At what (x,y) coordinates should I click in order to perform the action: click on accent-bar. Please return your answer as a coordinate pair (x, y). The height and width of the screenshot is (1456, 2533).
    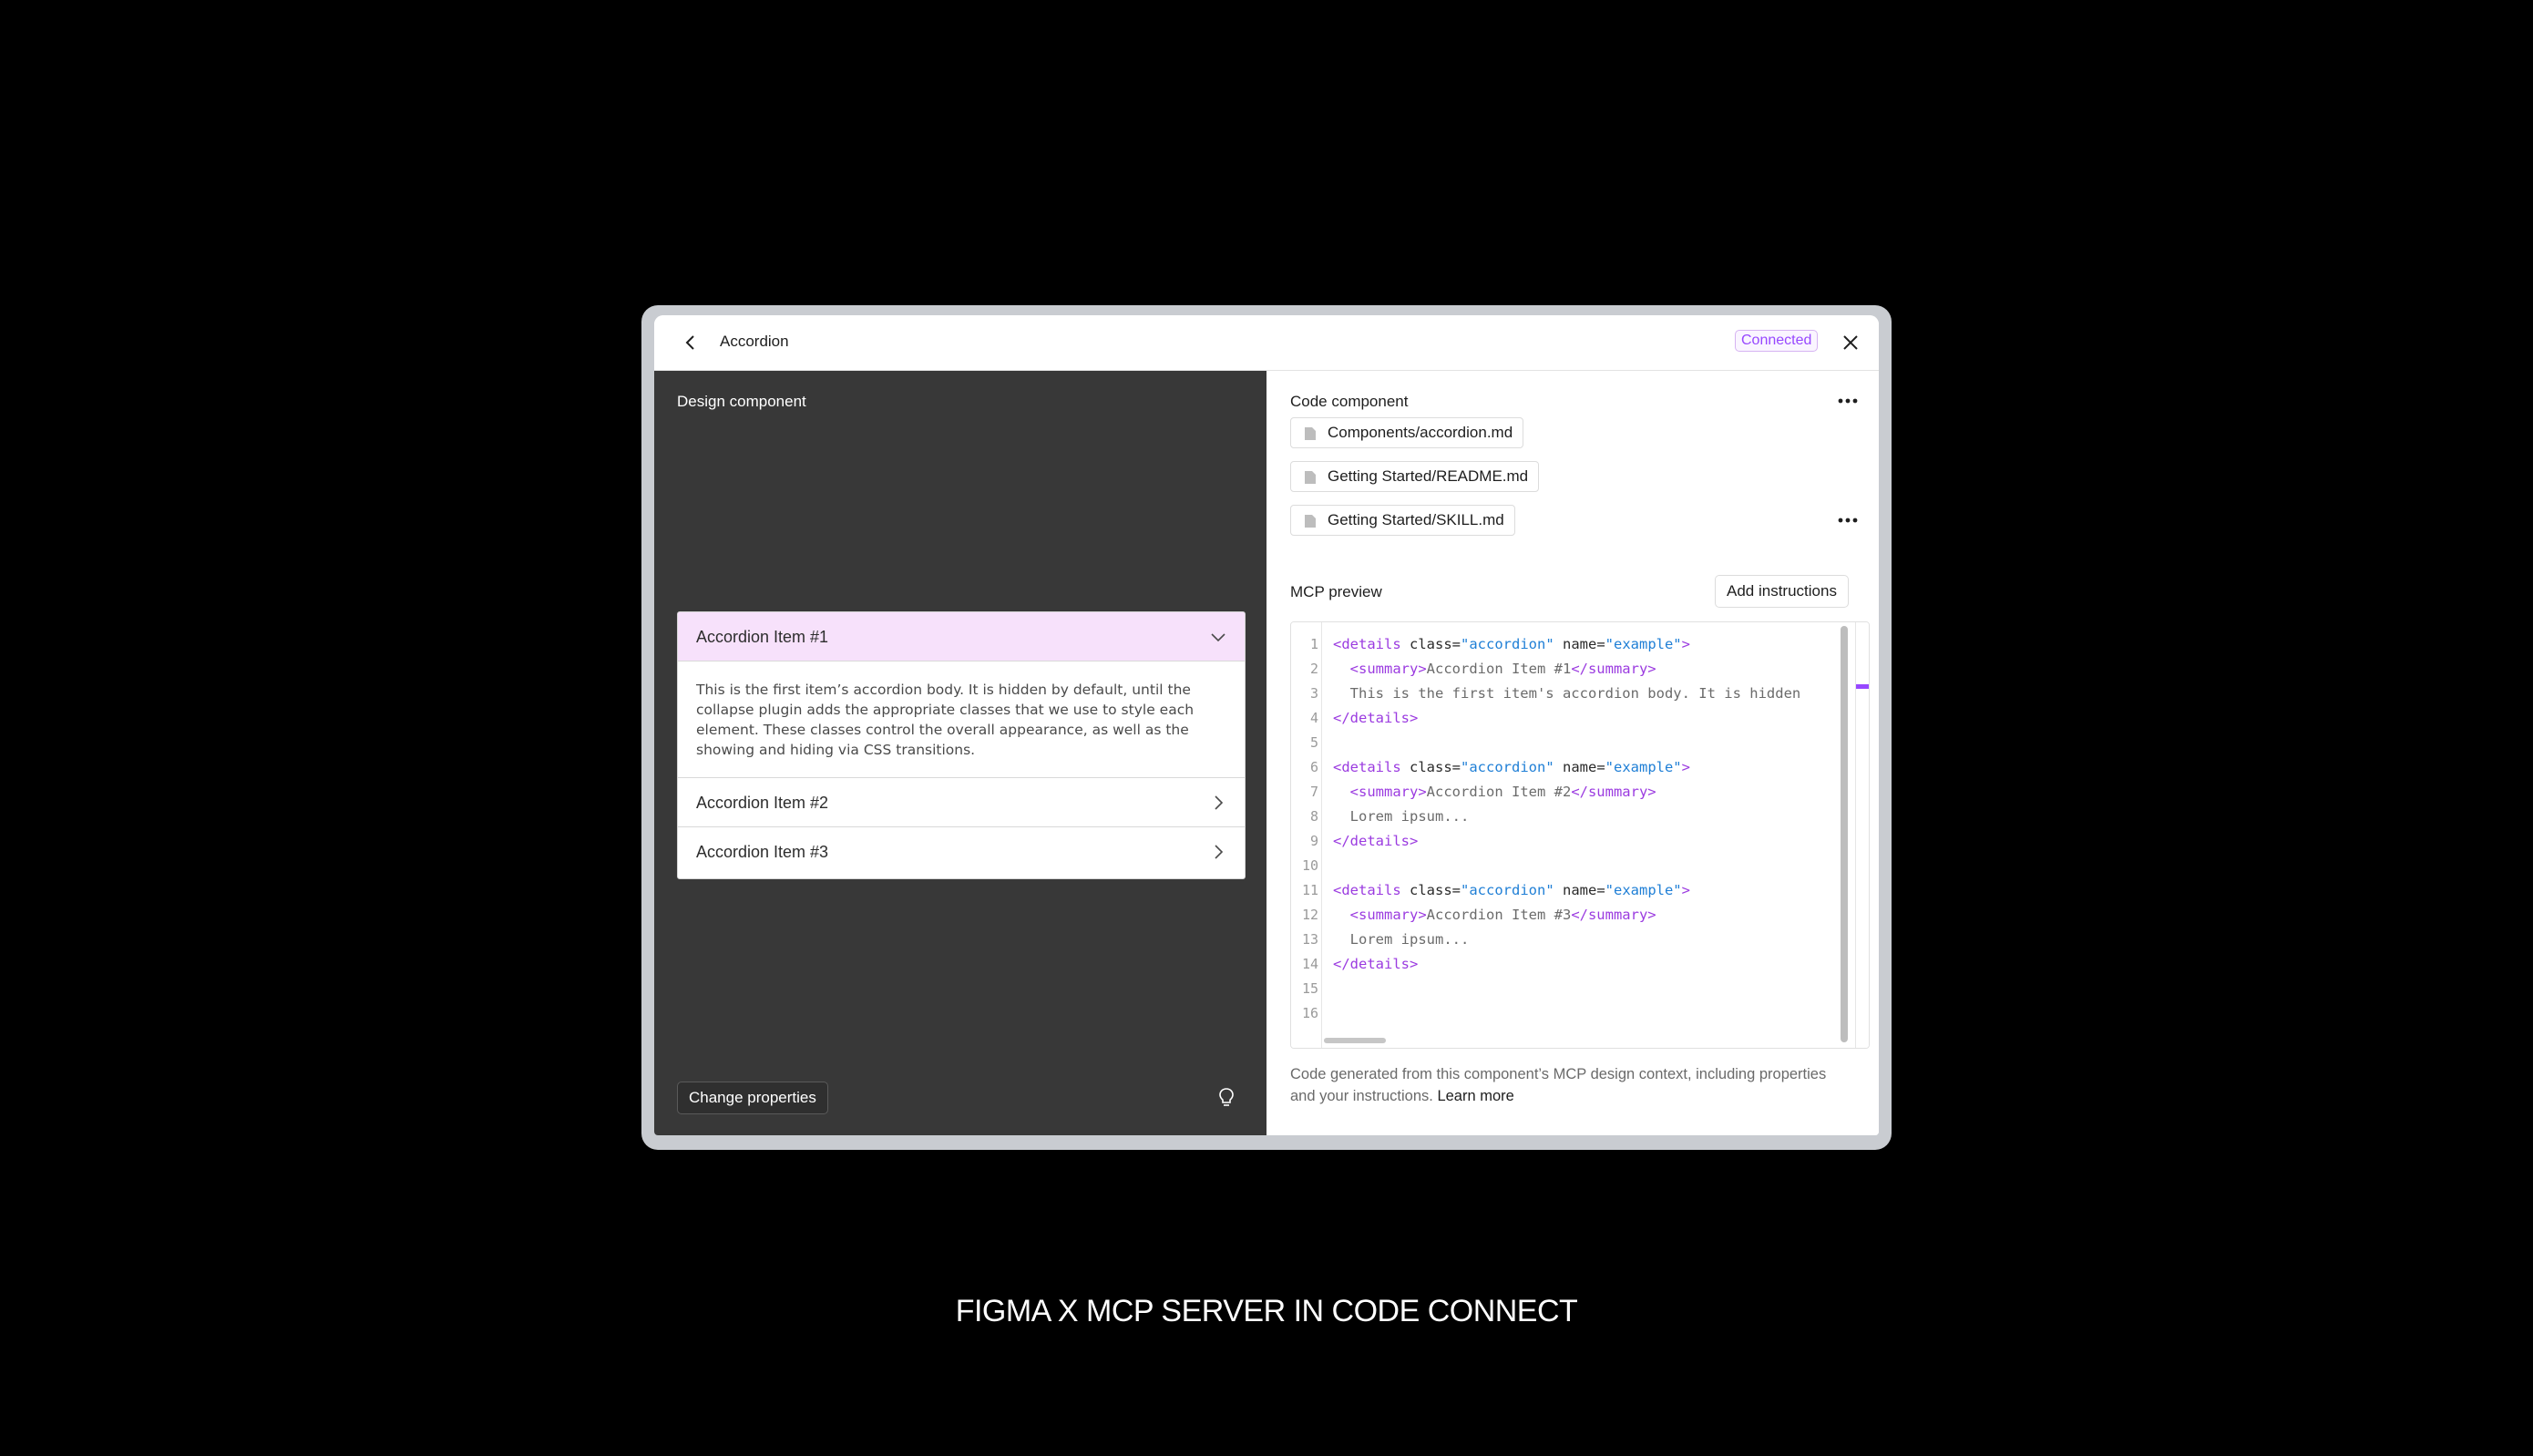
    Looking at the image, I should click on (1862, 687).